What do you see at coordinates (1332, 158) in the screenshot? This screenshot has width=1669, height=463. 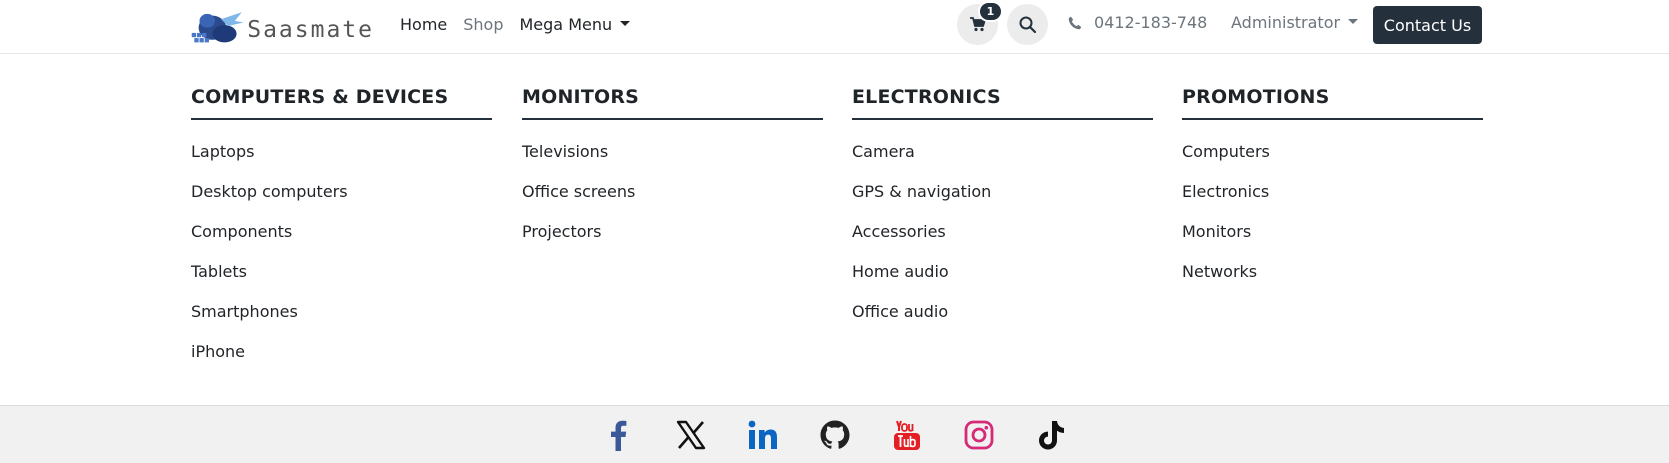 I see `menu-link: Computers` at bounding box center [1332, 158].